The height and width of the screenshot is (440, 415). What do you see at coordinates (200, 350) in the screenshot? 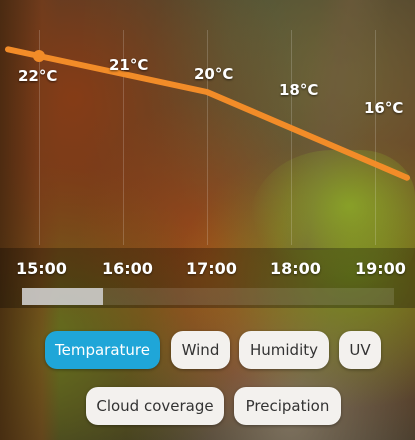
I see `tab-wind: Wind` at bounding box center [200, 350].